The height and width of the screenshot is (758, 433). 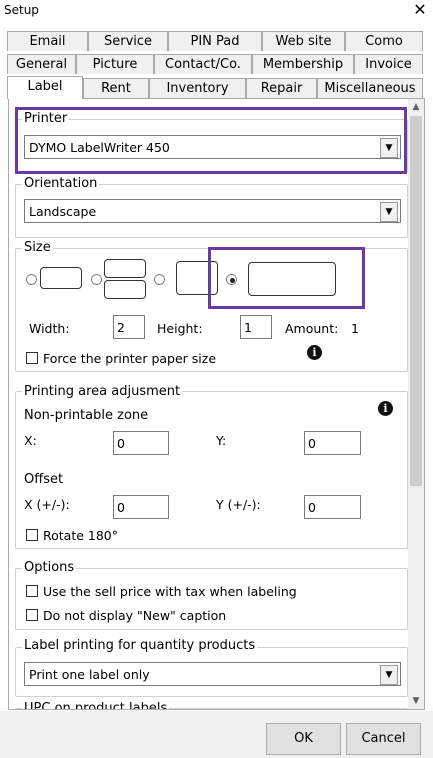 What do you see at coordinates (384, 41) in the screenshot?
I see `tab-como: Como` at bounding box center [384, 41].